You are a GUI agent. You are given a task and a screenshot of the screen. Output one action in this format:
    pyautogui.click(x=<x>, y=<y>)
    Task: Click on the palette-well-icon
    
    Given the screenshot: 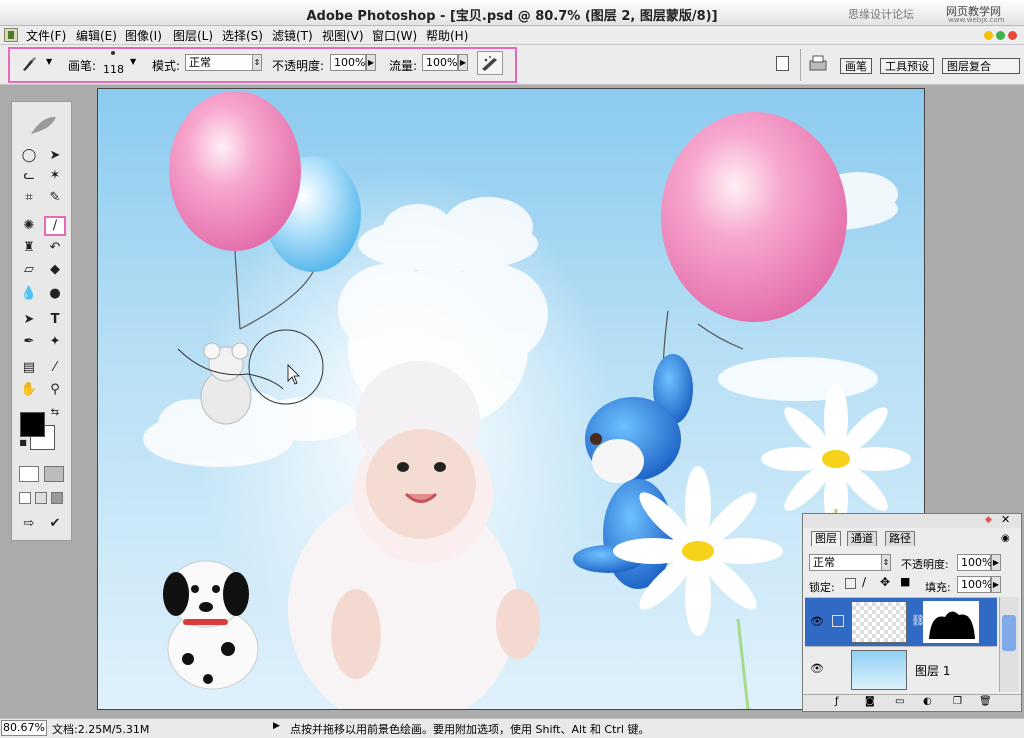 What is the action you would take?
    pyautogui.click(x=818, y=63)
    